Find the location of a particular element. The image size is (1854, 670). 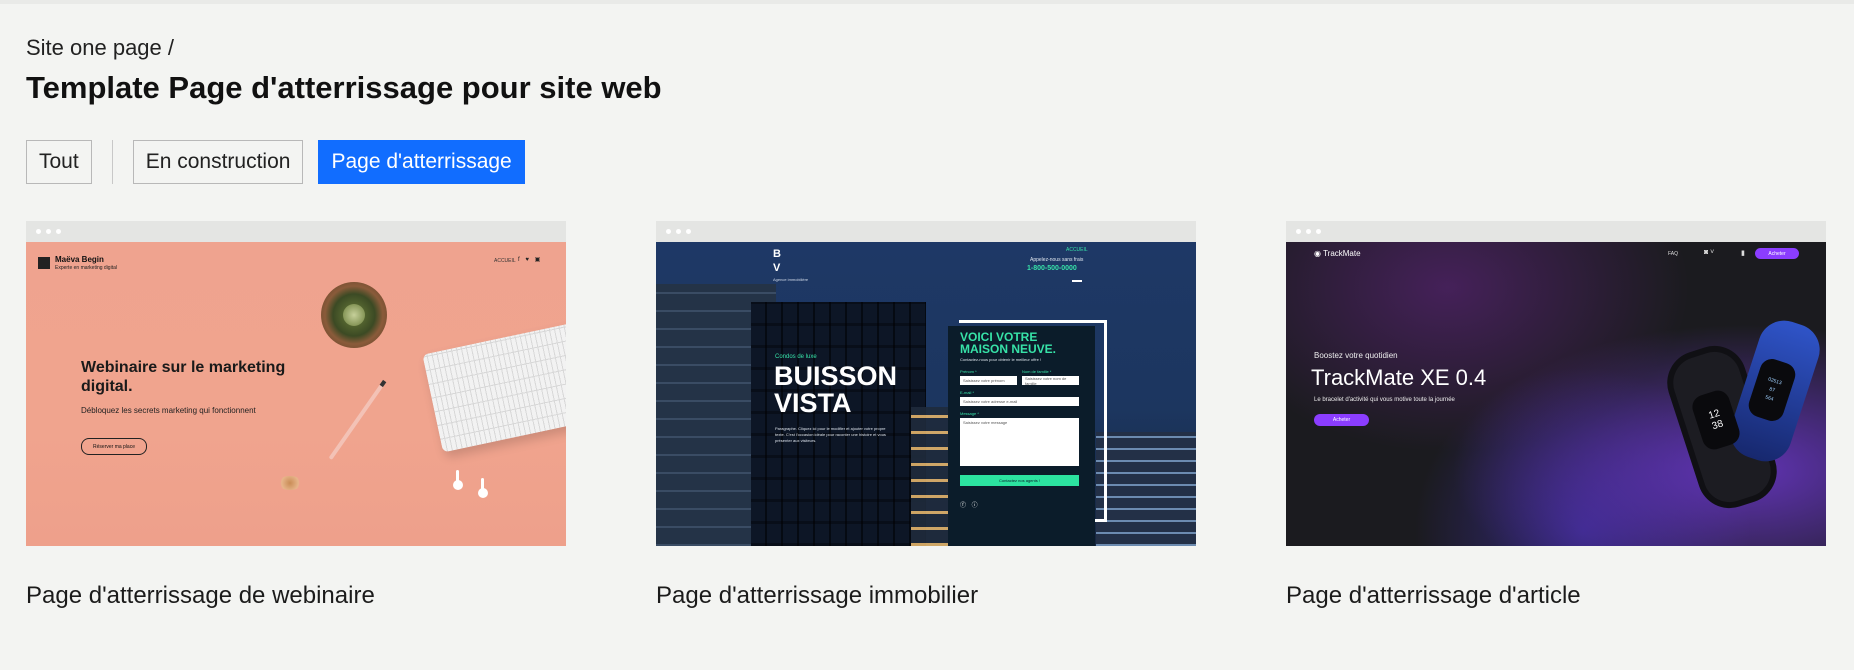

preview-phone: 1-800-500-0000 is located at coordinates (1052, 268).